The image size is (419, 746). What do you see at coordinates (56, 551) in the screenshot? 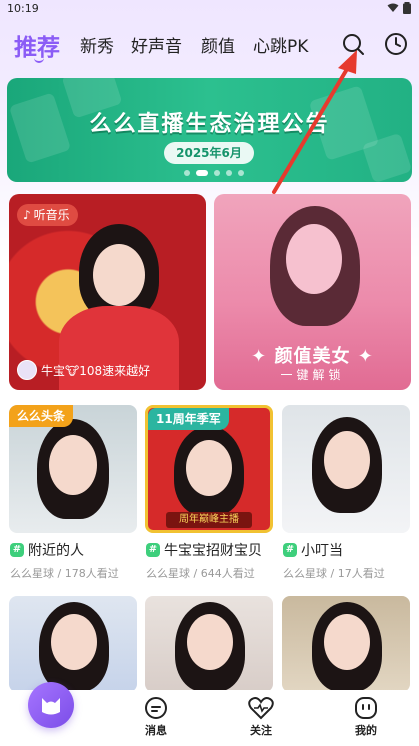
I see `card-title-text: 附近的人` at bounding box center [56, 551].